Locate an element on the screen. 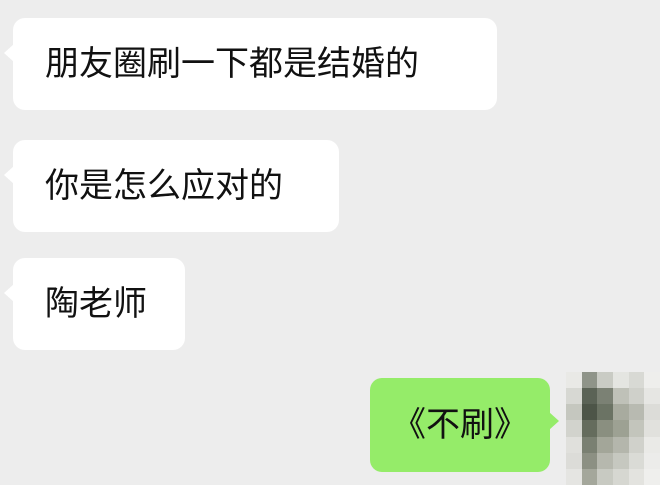 This screenshot has height=485, width=660. incoming-message-bubble: 你是怎么应对的 is located at coordinates (171, 186).